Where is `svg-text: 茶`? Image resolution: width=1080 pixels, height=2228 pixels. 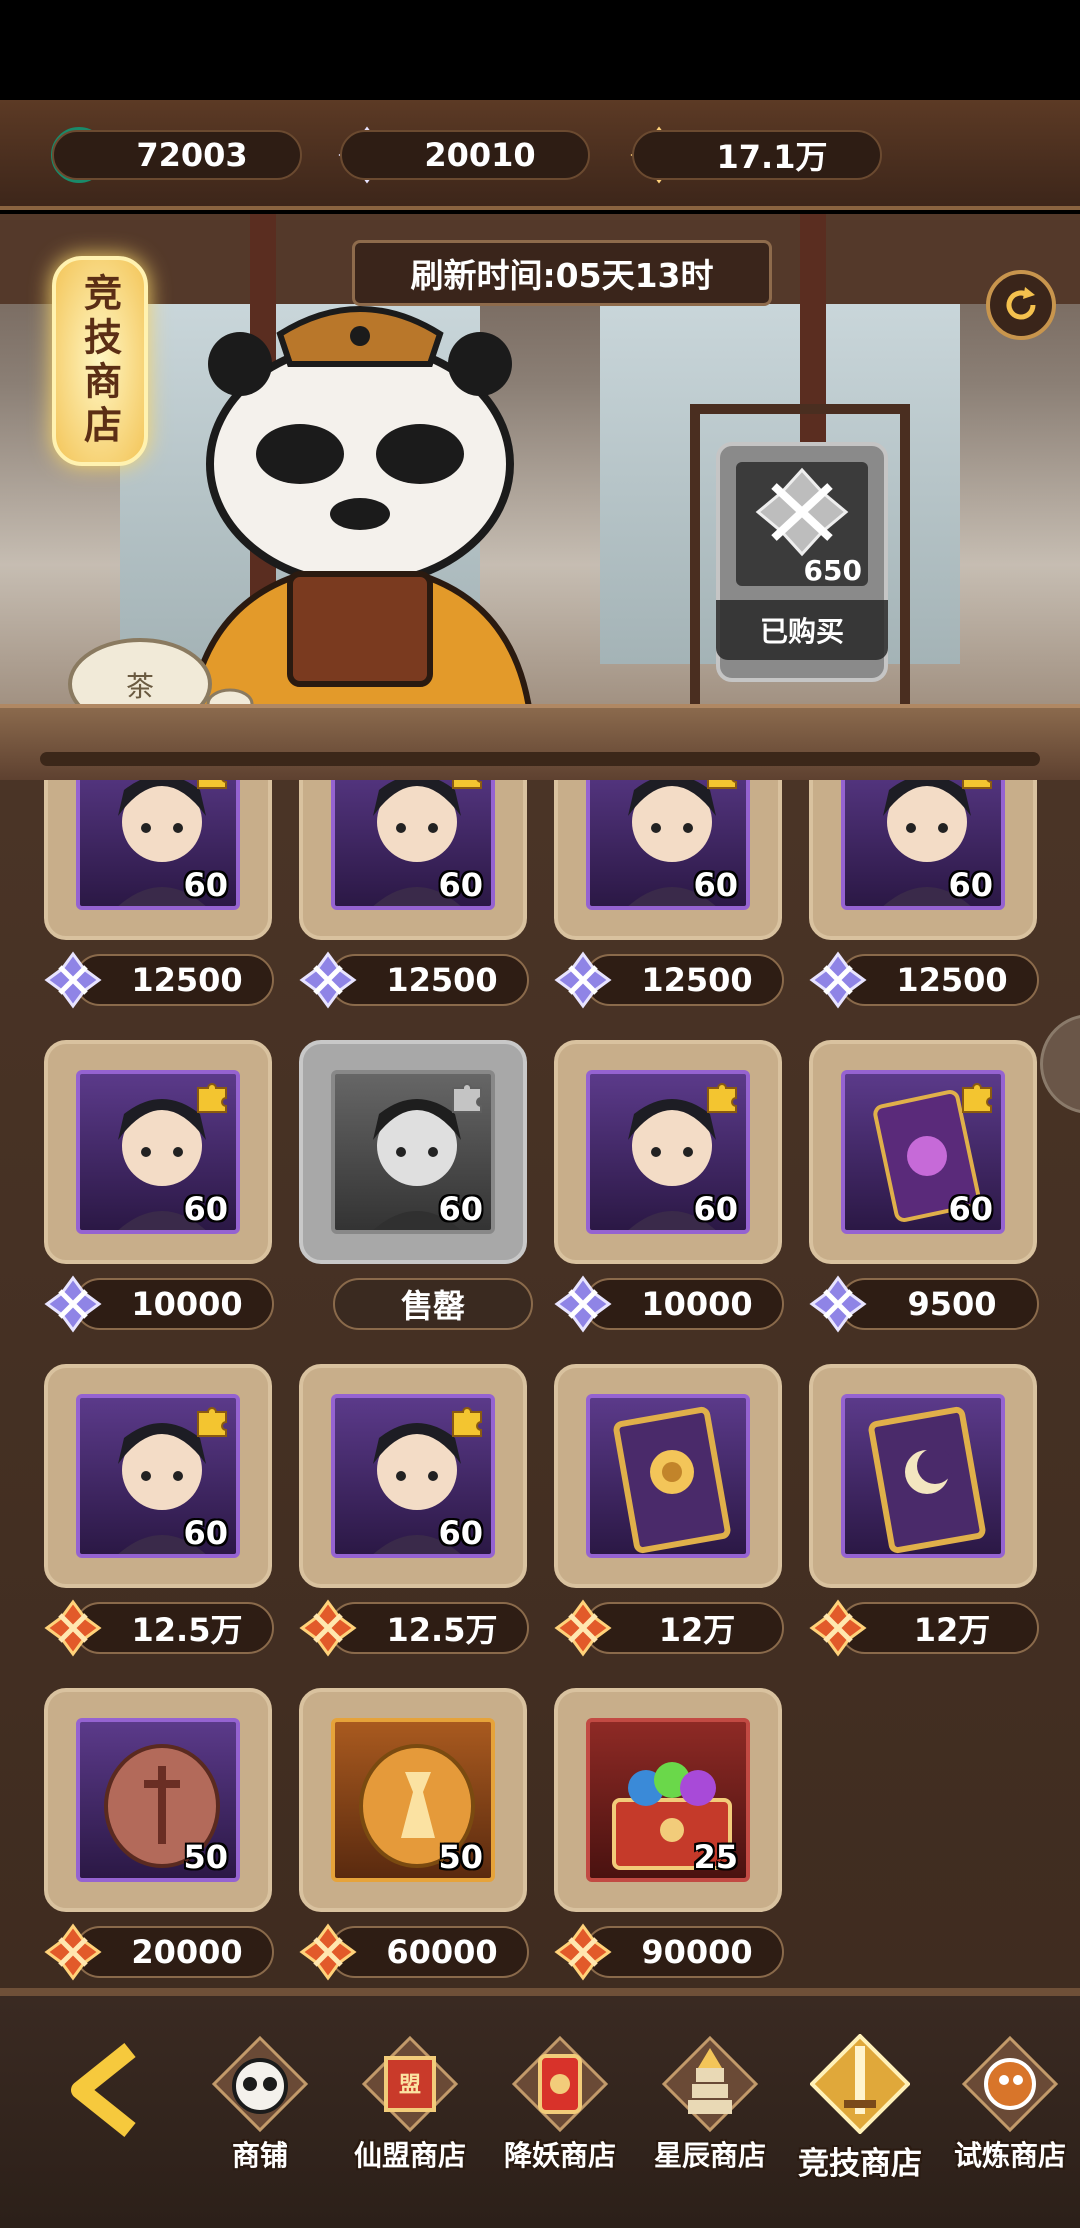 svg-text: 茶 is located at coordinates (140, 686).